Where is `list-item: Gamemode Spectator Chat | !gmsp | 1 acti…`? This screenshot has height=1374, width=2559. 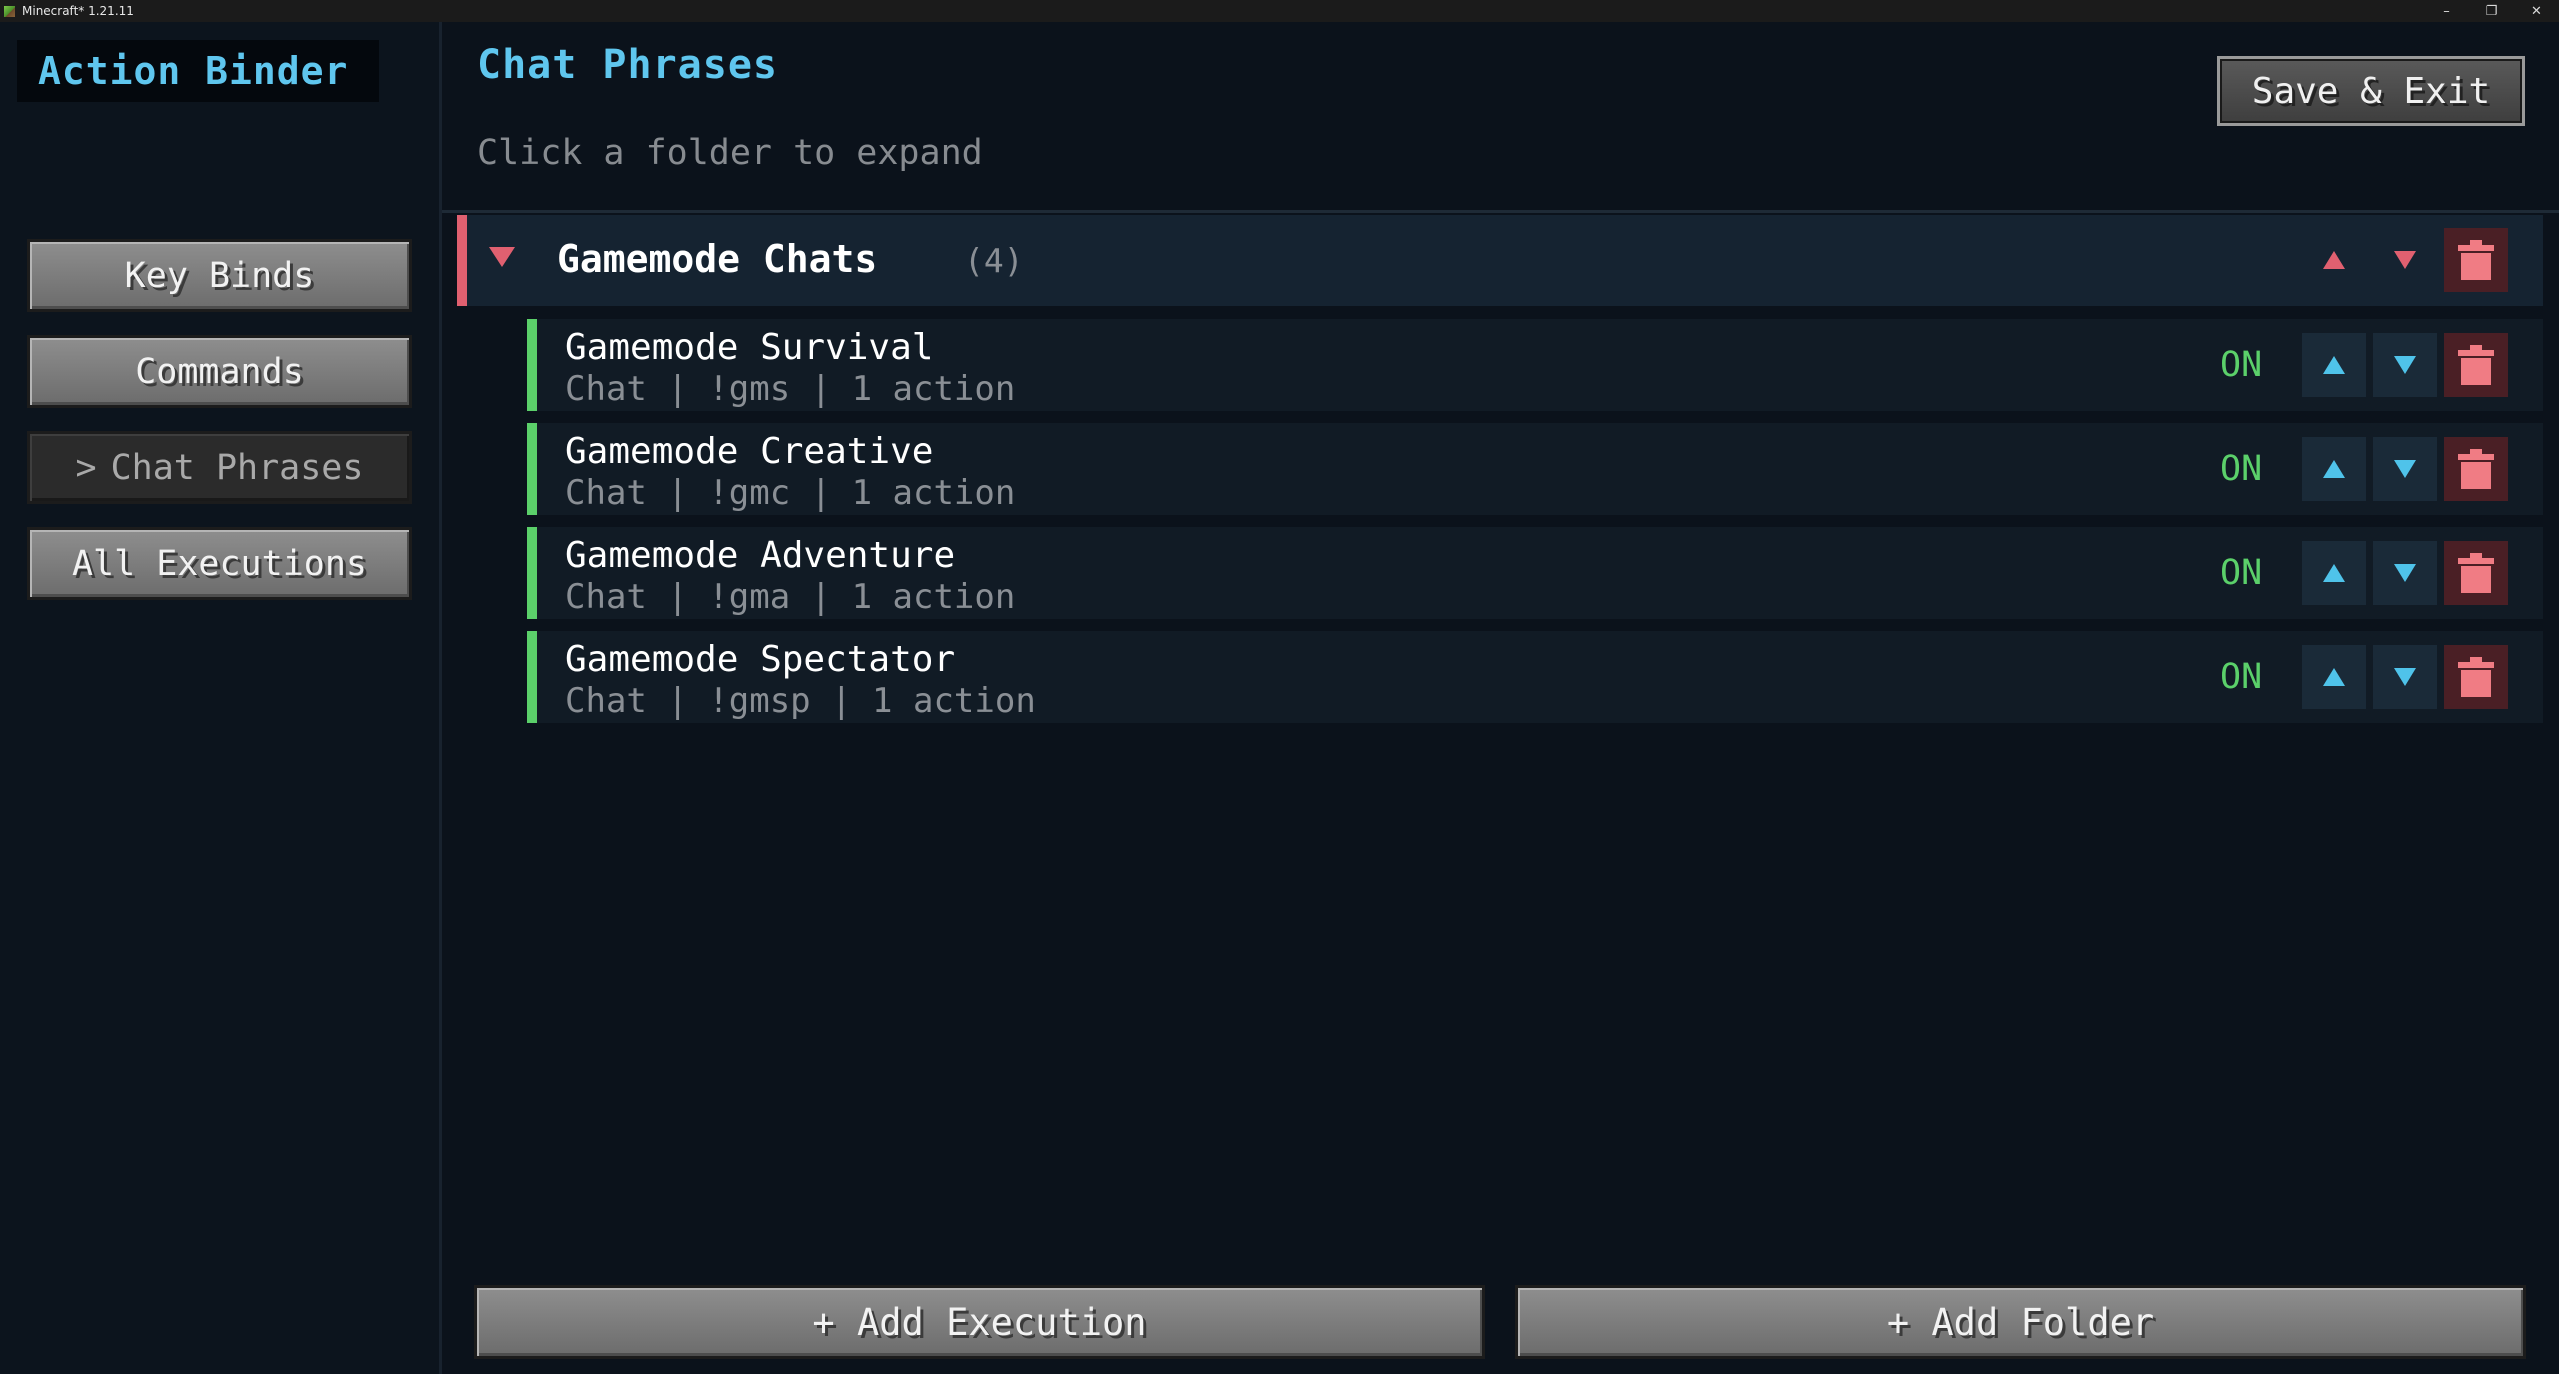
list-item: Gamemode Spectator Chat | !gmsp | 1 acti… is located at coordinates (1535, 677).